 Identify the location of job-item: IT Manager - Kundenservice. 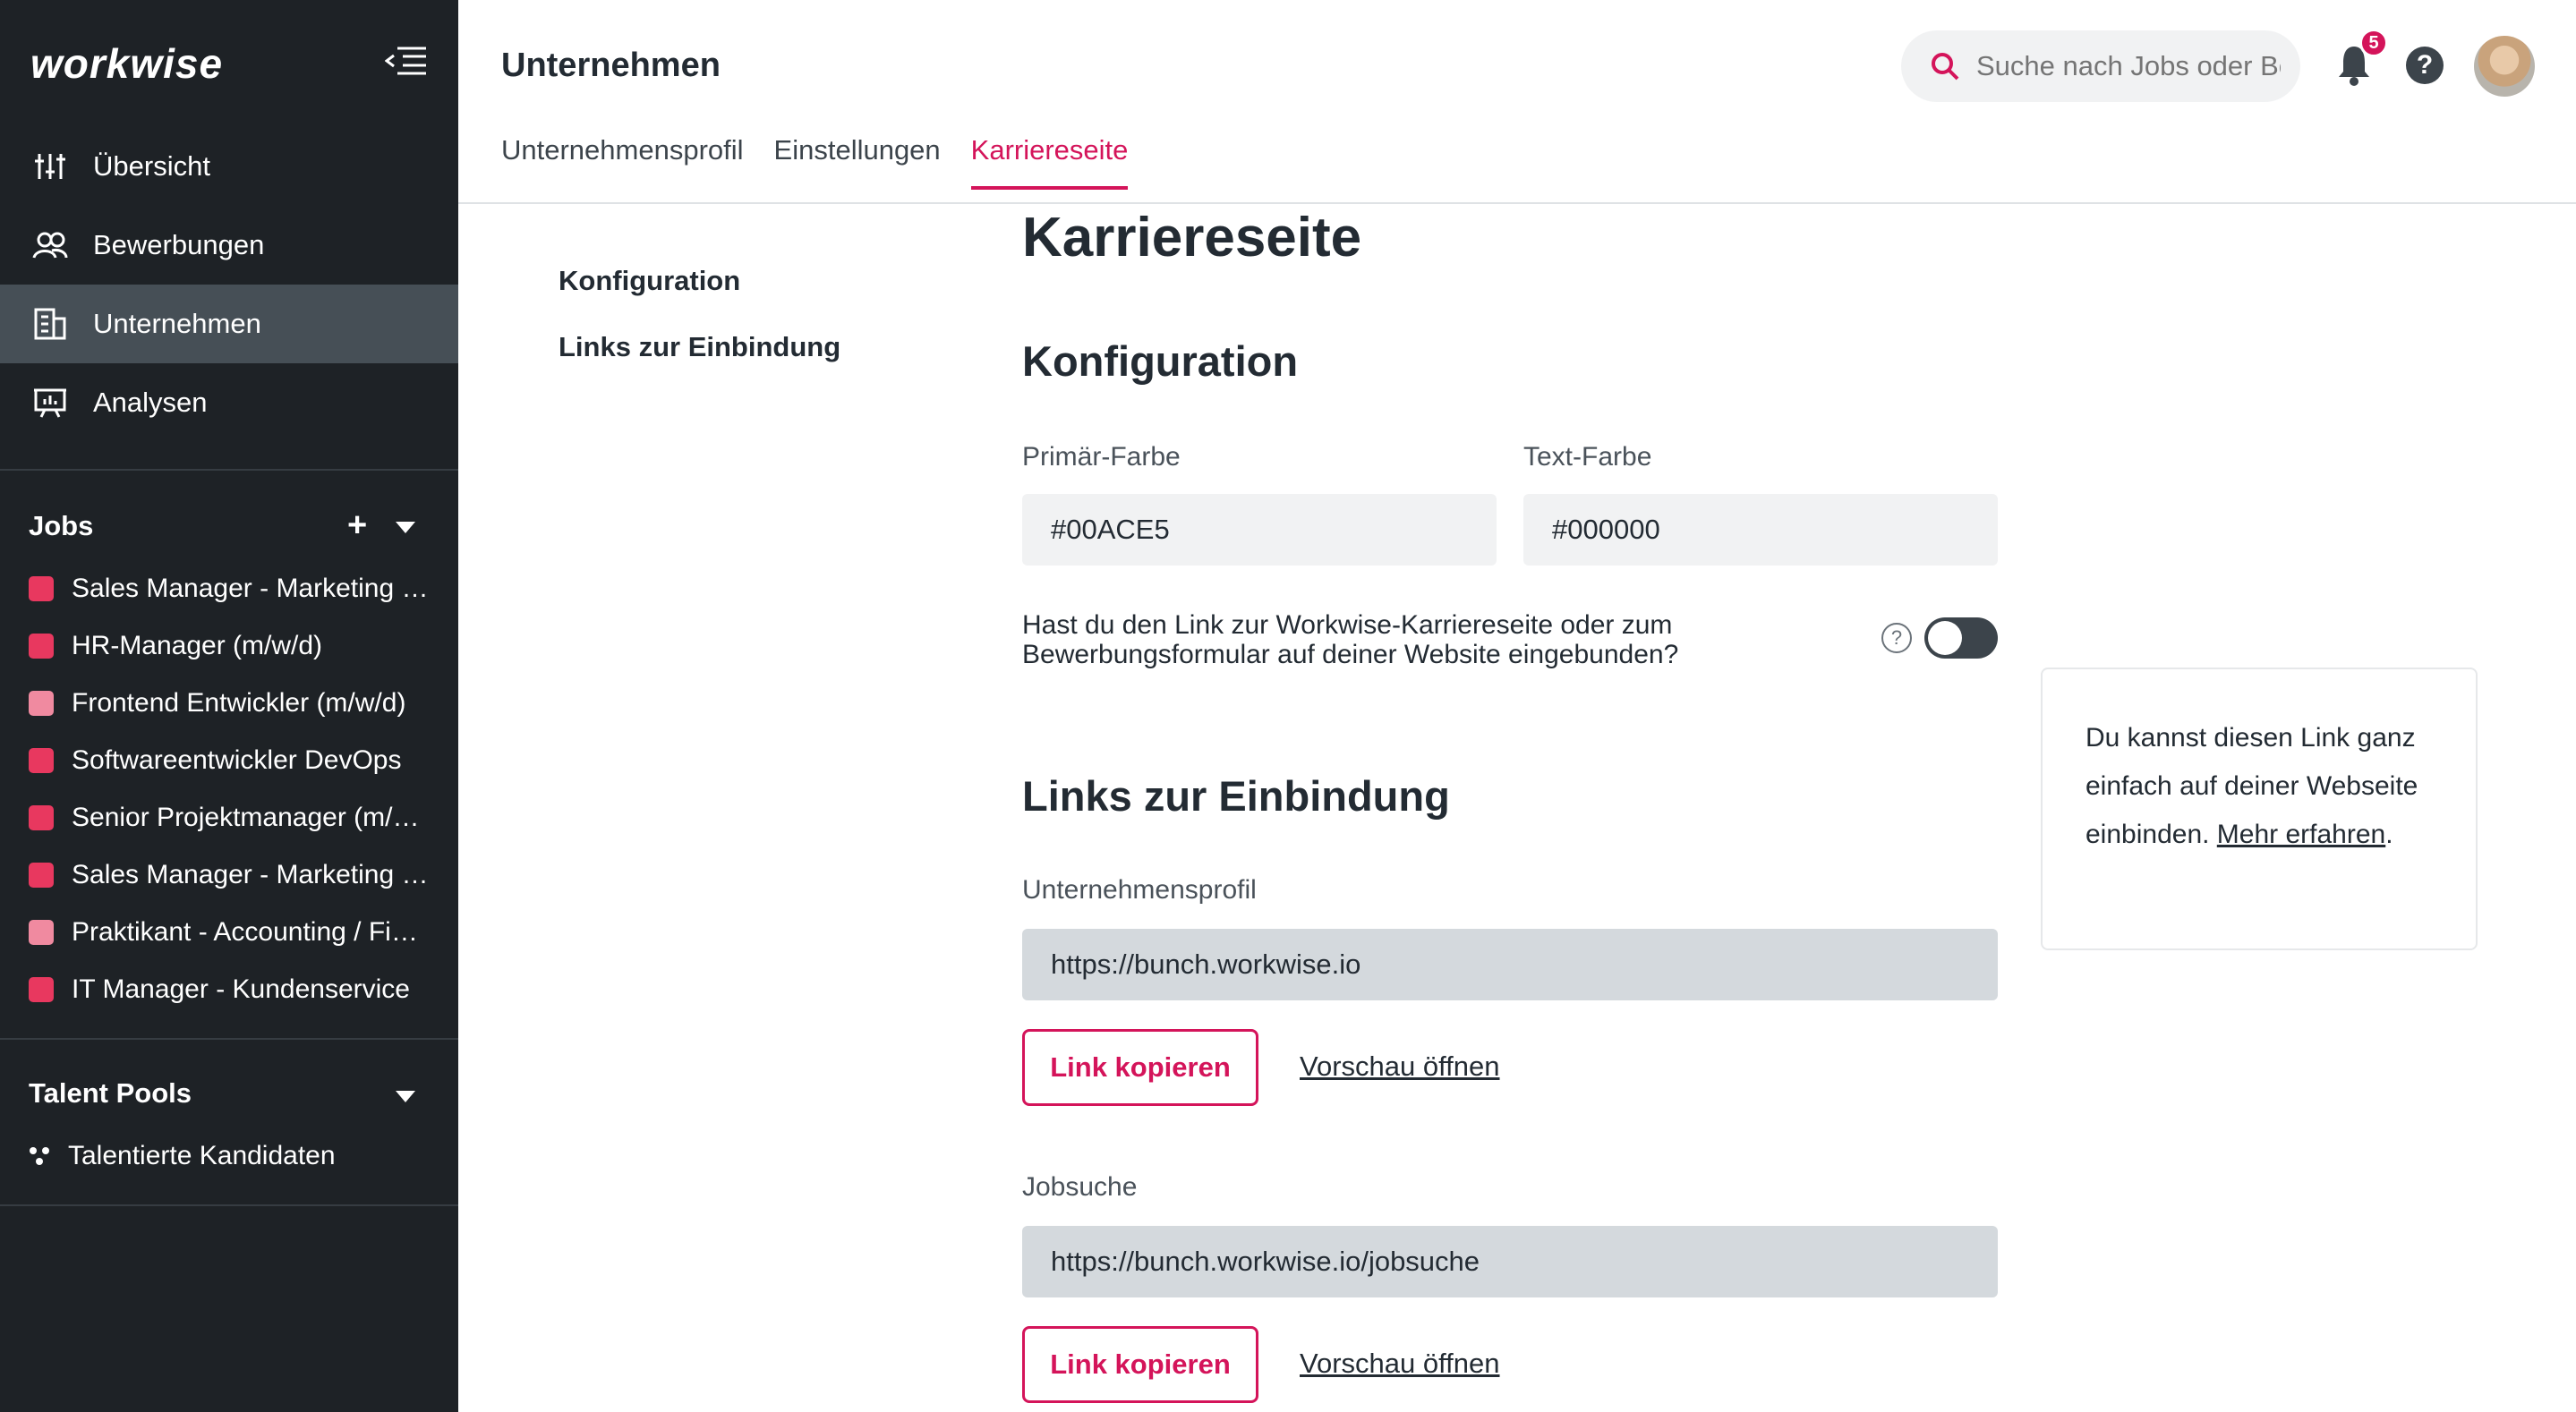
(230, 990).